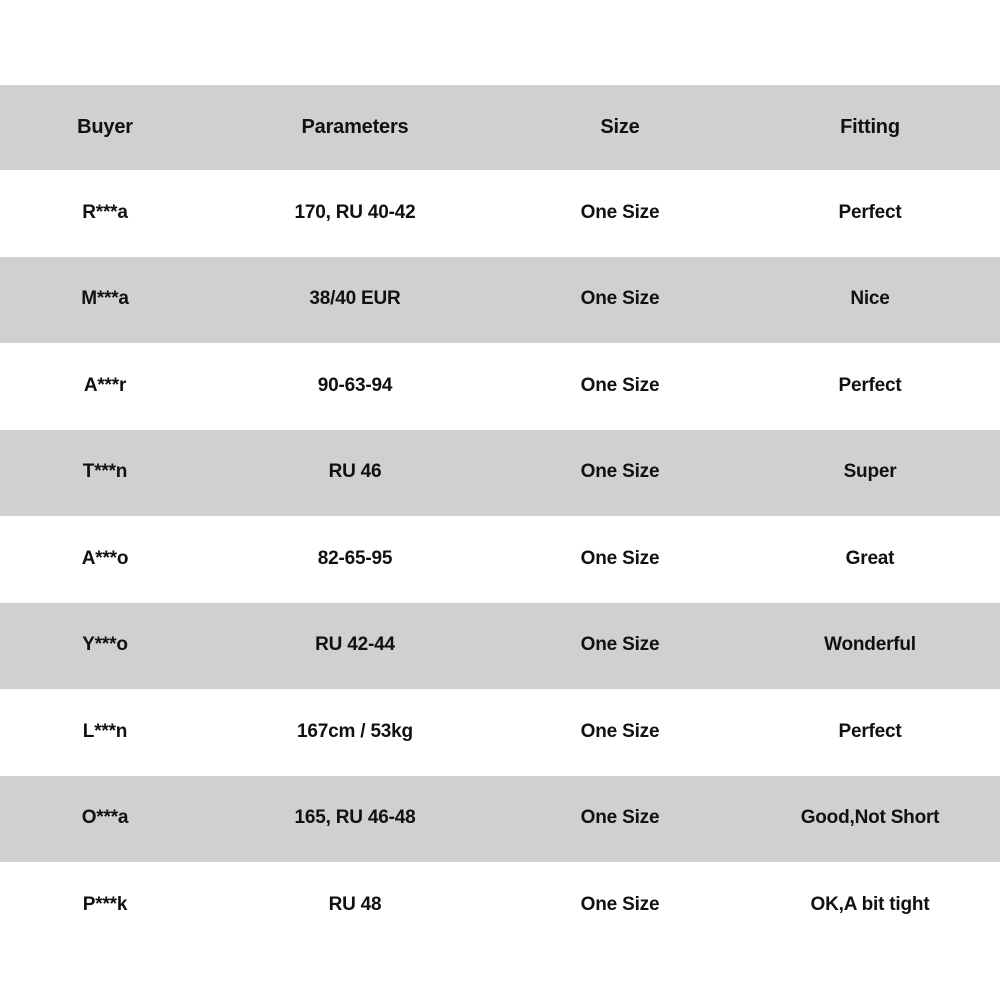  Describe the element at coordinates (355, 212) in the screenshot. I see `cell-parameters: 170, RU 40-42` at that location.